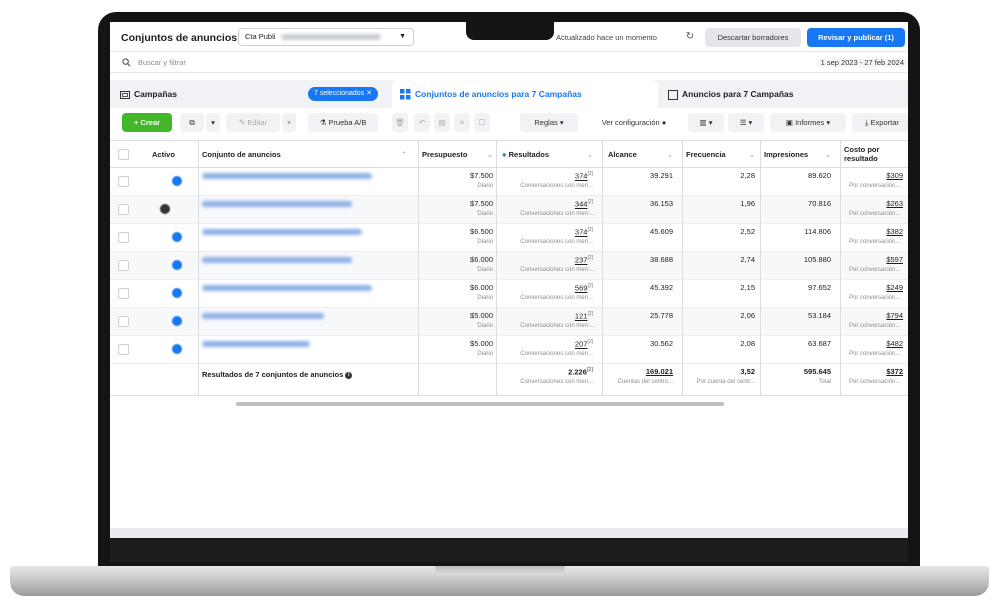  Describe the element at coordinates (880, 122) in the screenshot. I see `export-button: ⤓ Exportar` at that location.